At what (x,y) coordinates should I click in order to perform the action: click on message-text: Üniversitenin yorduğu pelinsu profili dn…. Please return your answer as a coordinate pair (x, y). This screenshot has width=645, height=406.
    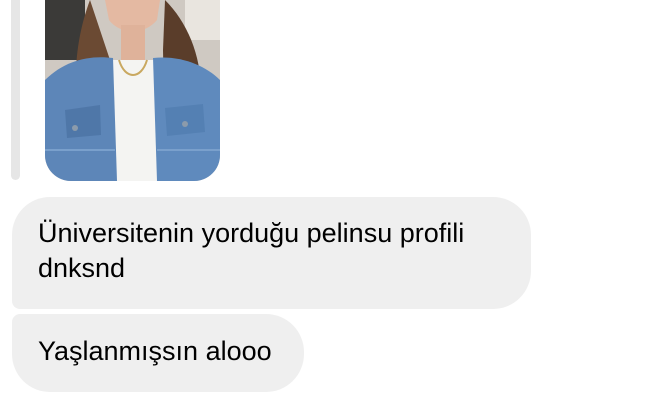
    Looking at the image, I should click on (251, 250).